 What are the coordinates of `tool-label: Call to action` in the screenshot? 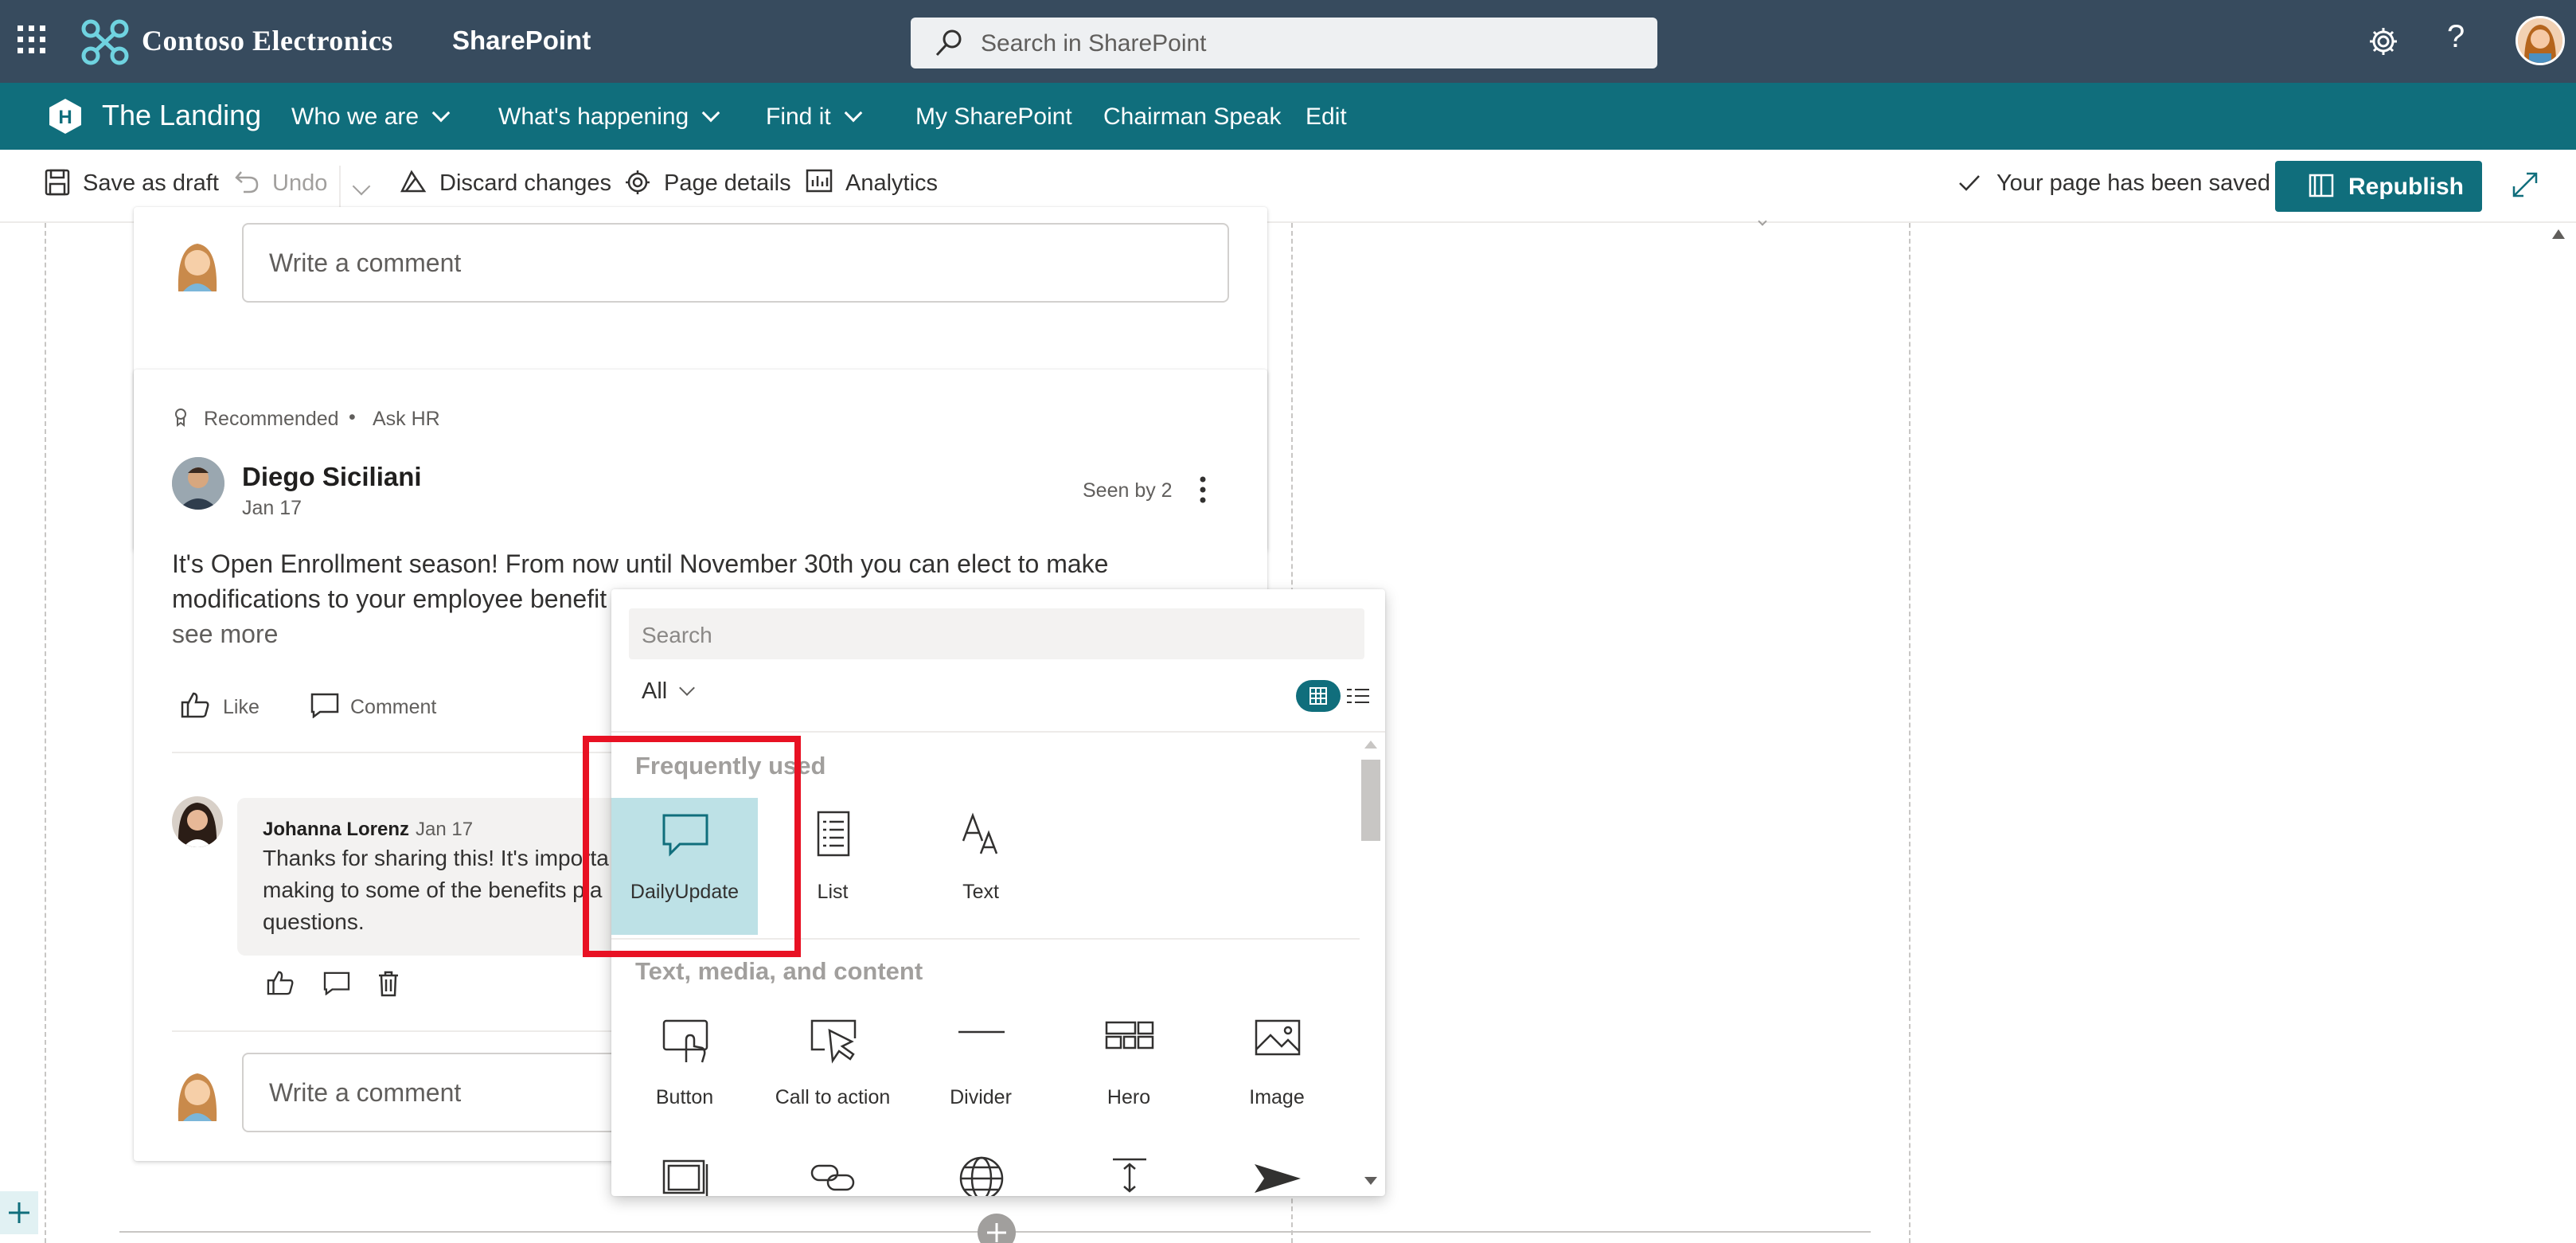 It's located at (833, 1097).